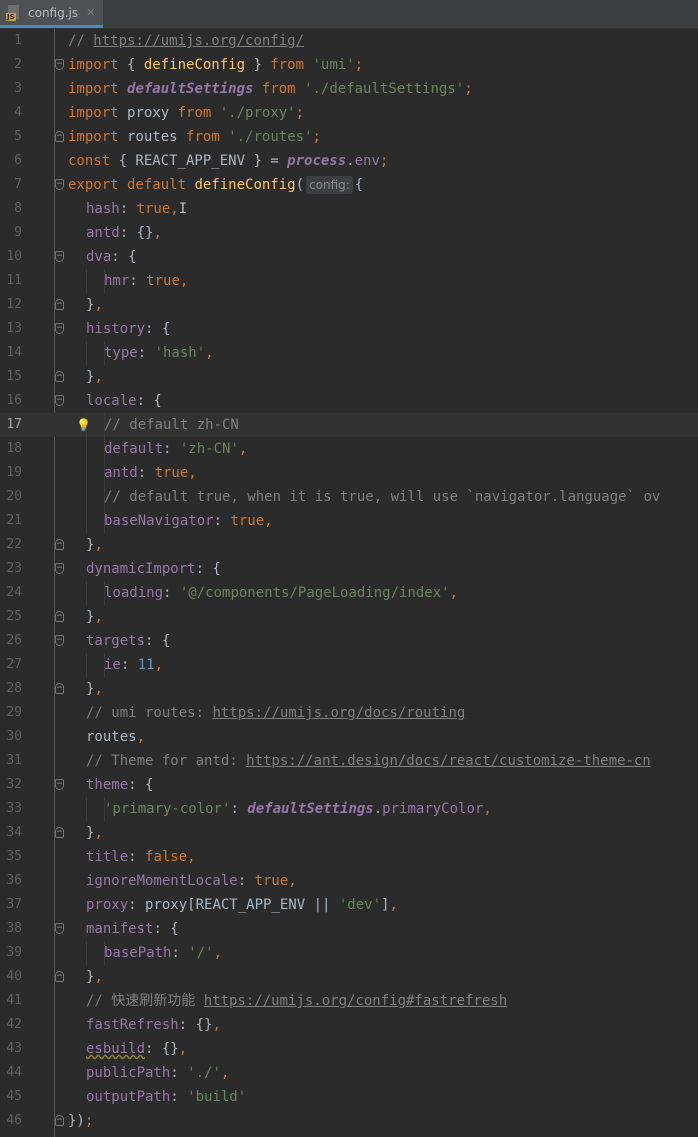  I want to click on code-token: './routes', so click(270, 137).